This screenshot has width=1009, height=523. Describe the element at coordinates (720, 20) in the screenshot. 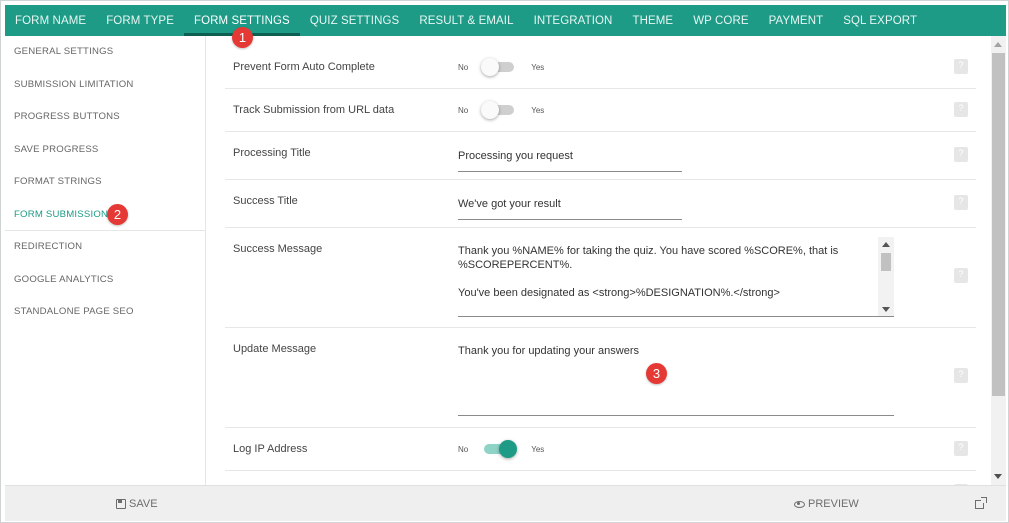

I see `tab-wp-core: WP CORE` at that location.